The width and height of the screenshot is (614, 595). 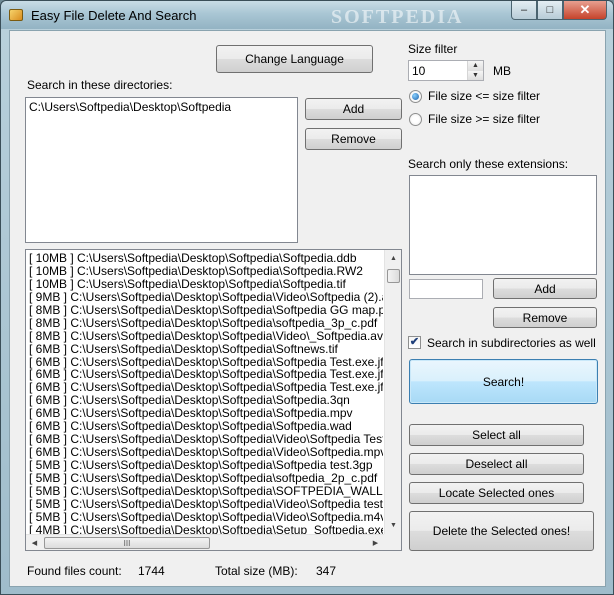 What do you see at coordinates (161, 170) in the screenshot?
I see `directories-list: C:\Users\Softpedia\Desktop\Softpedia` at bounding box center [161, 170].